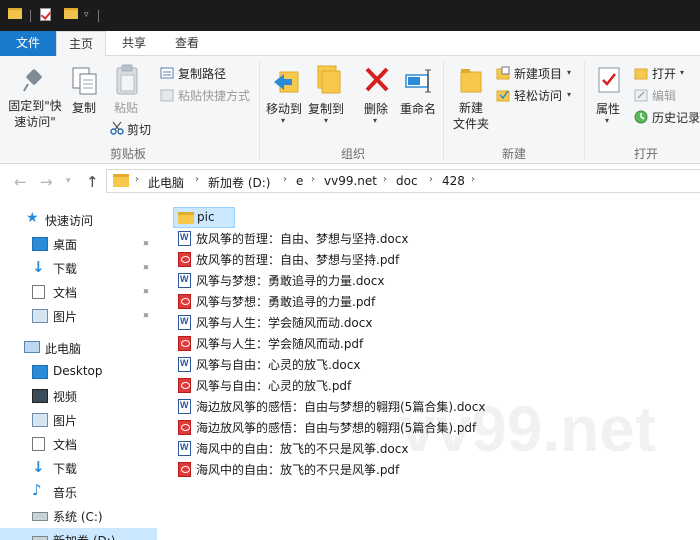  Describe the element at coordinates (46, 182) in the screenshot. I see `forward-arrow-icon: →` at that location.